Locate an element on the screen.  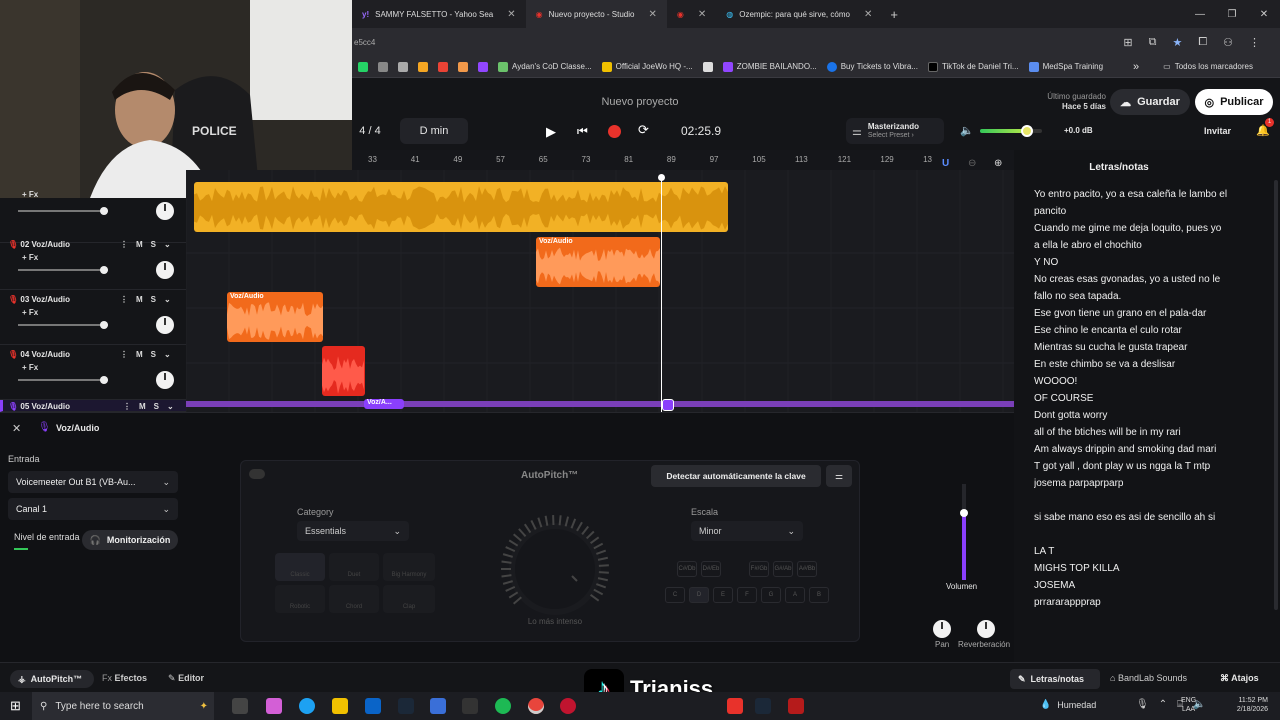
master-volume-slider is located at coordinates (1011, 131).